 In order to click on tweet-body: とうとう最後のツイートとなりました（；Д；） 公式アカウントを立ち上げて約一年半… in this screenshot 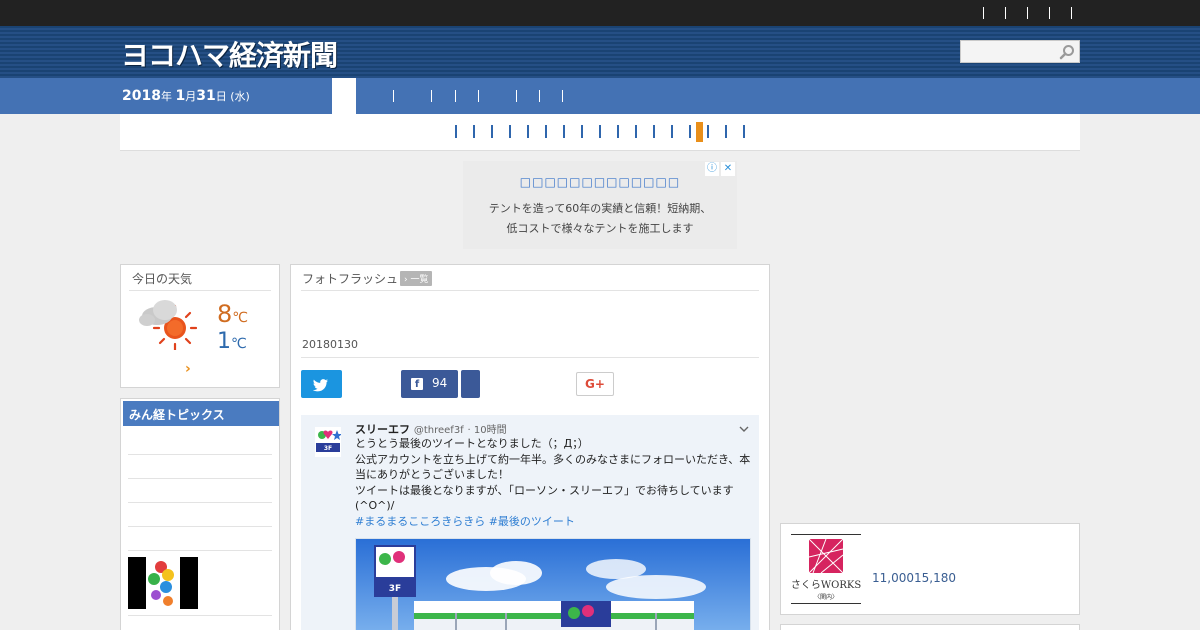, I will do `click(553, 482)`.